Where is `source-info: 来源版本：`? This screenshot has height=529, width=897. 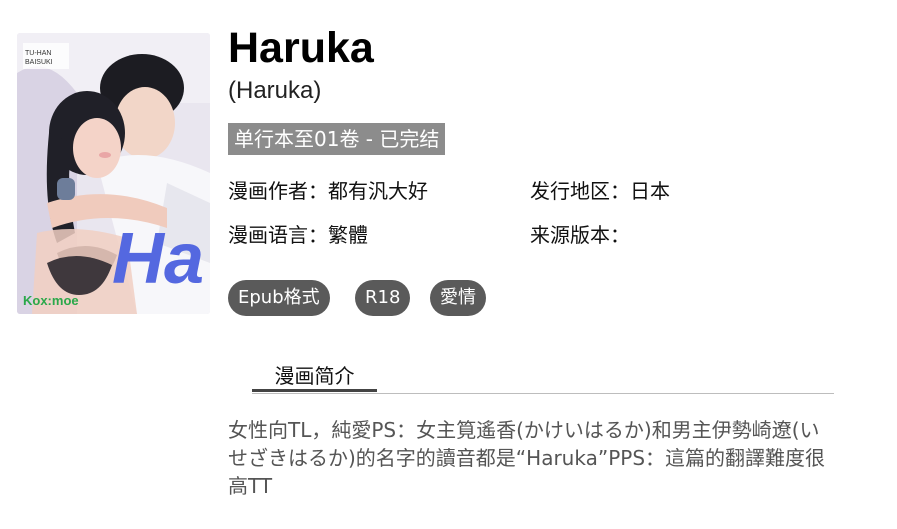 source-info: 来源版本： is located at coordinates (580, 235).